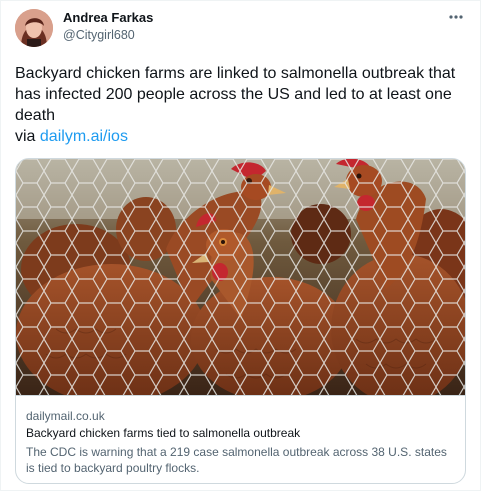 Image resolution: width=481 pixels, height=491 pixels. What do you see at coordinates (34, 28) in the screenshot?
I see `avatar` at bounding box center [34, 28].